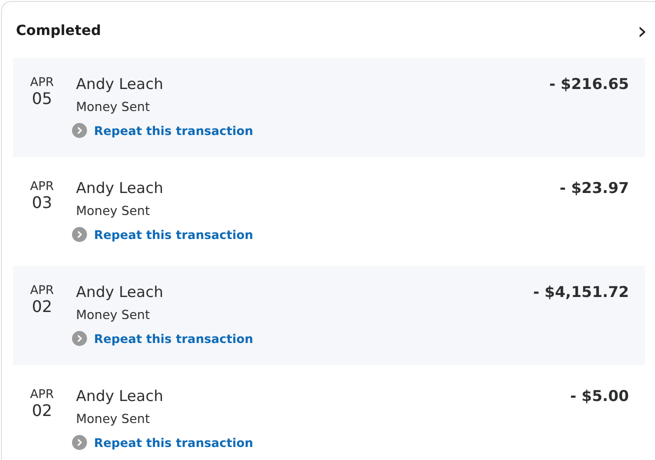  What do you see at coordinates (59, 31) in the screenshot?
I see `section-title: Completed` at bounding box center [59, 31].